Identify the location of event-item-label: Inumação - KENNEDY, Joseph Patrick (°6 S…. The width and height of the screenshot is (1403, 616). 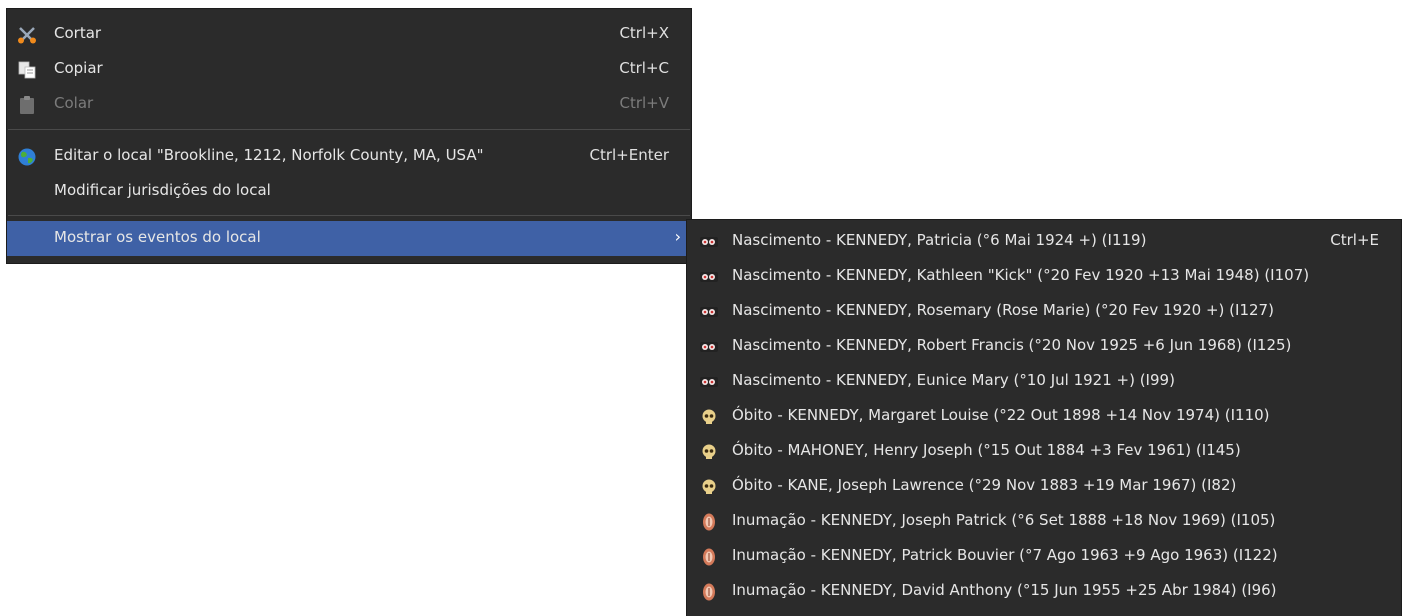
(1004, 520).